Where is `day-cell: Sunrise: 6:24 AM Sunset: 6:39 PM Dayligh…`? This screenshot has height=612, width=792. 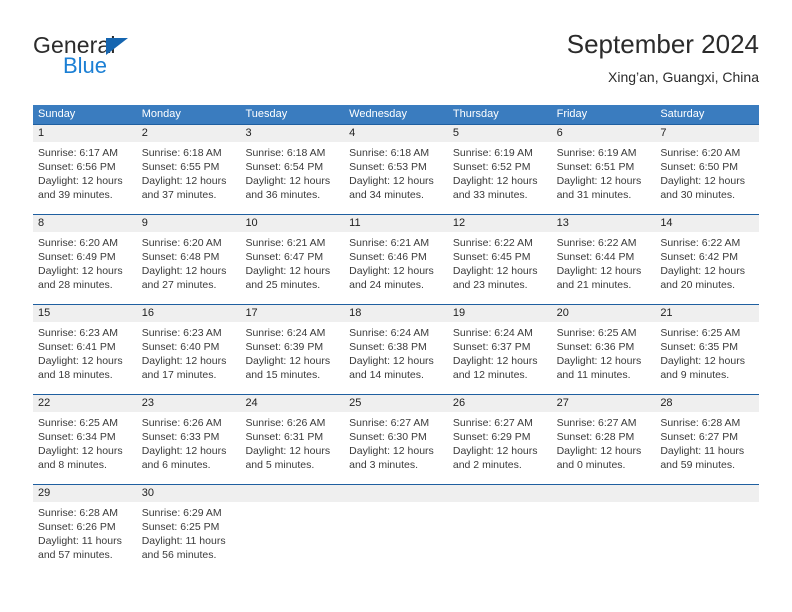 day-cell: Sunrise: 6:24 AM Sunset: 6:39 PM Dayligh… is located at coordinates (292, 358).